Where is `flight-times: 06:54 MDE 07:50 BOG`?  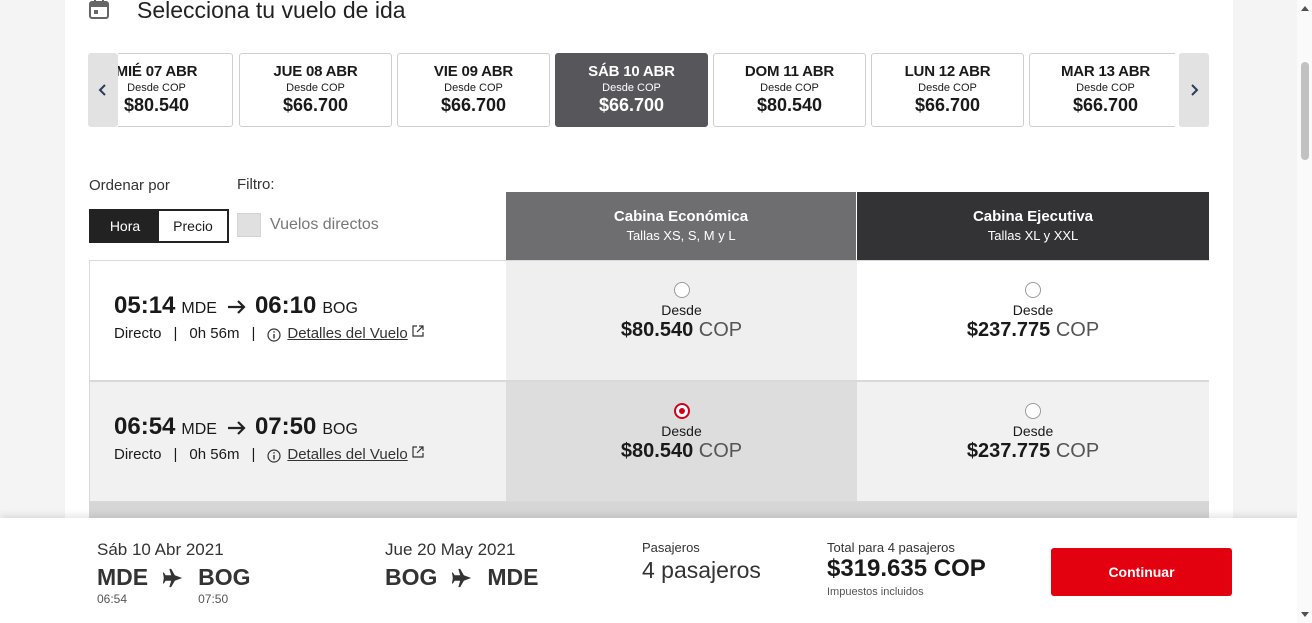 flight-times: 06:54 MDE 07:50 BOG is located at coordinates (236, 427).